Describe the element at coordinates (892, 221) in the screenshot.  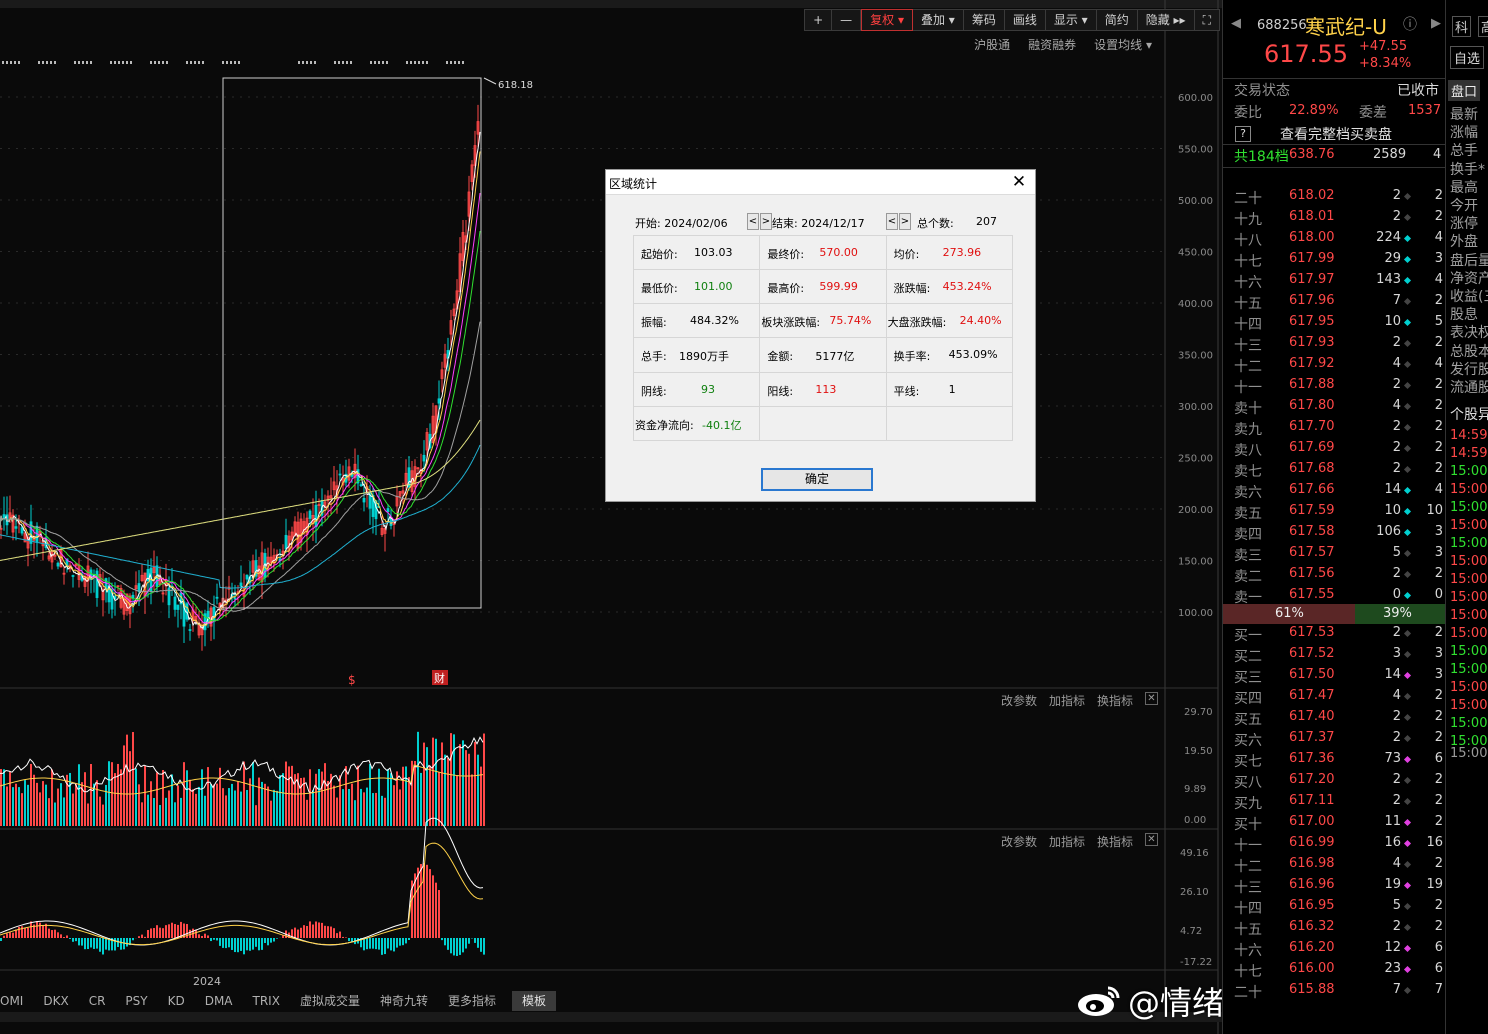
I see `end-prev-button: <` at that location.